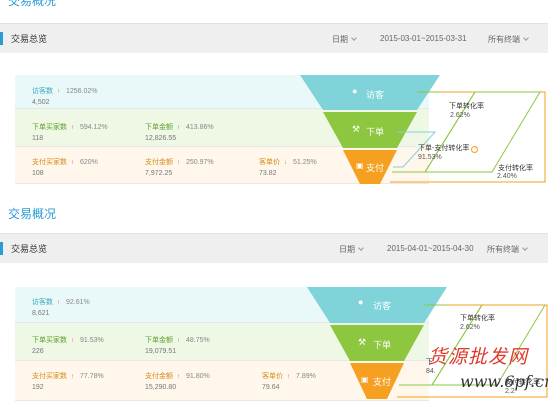  Describe the element at coordinates (94, 127) in the screenshot. I see `stat-pct: 594.12%` at that location.